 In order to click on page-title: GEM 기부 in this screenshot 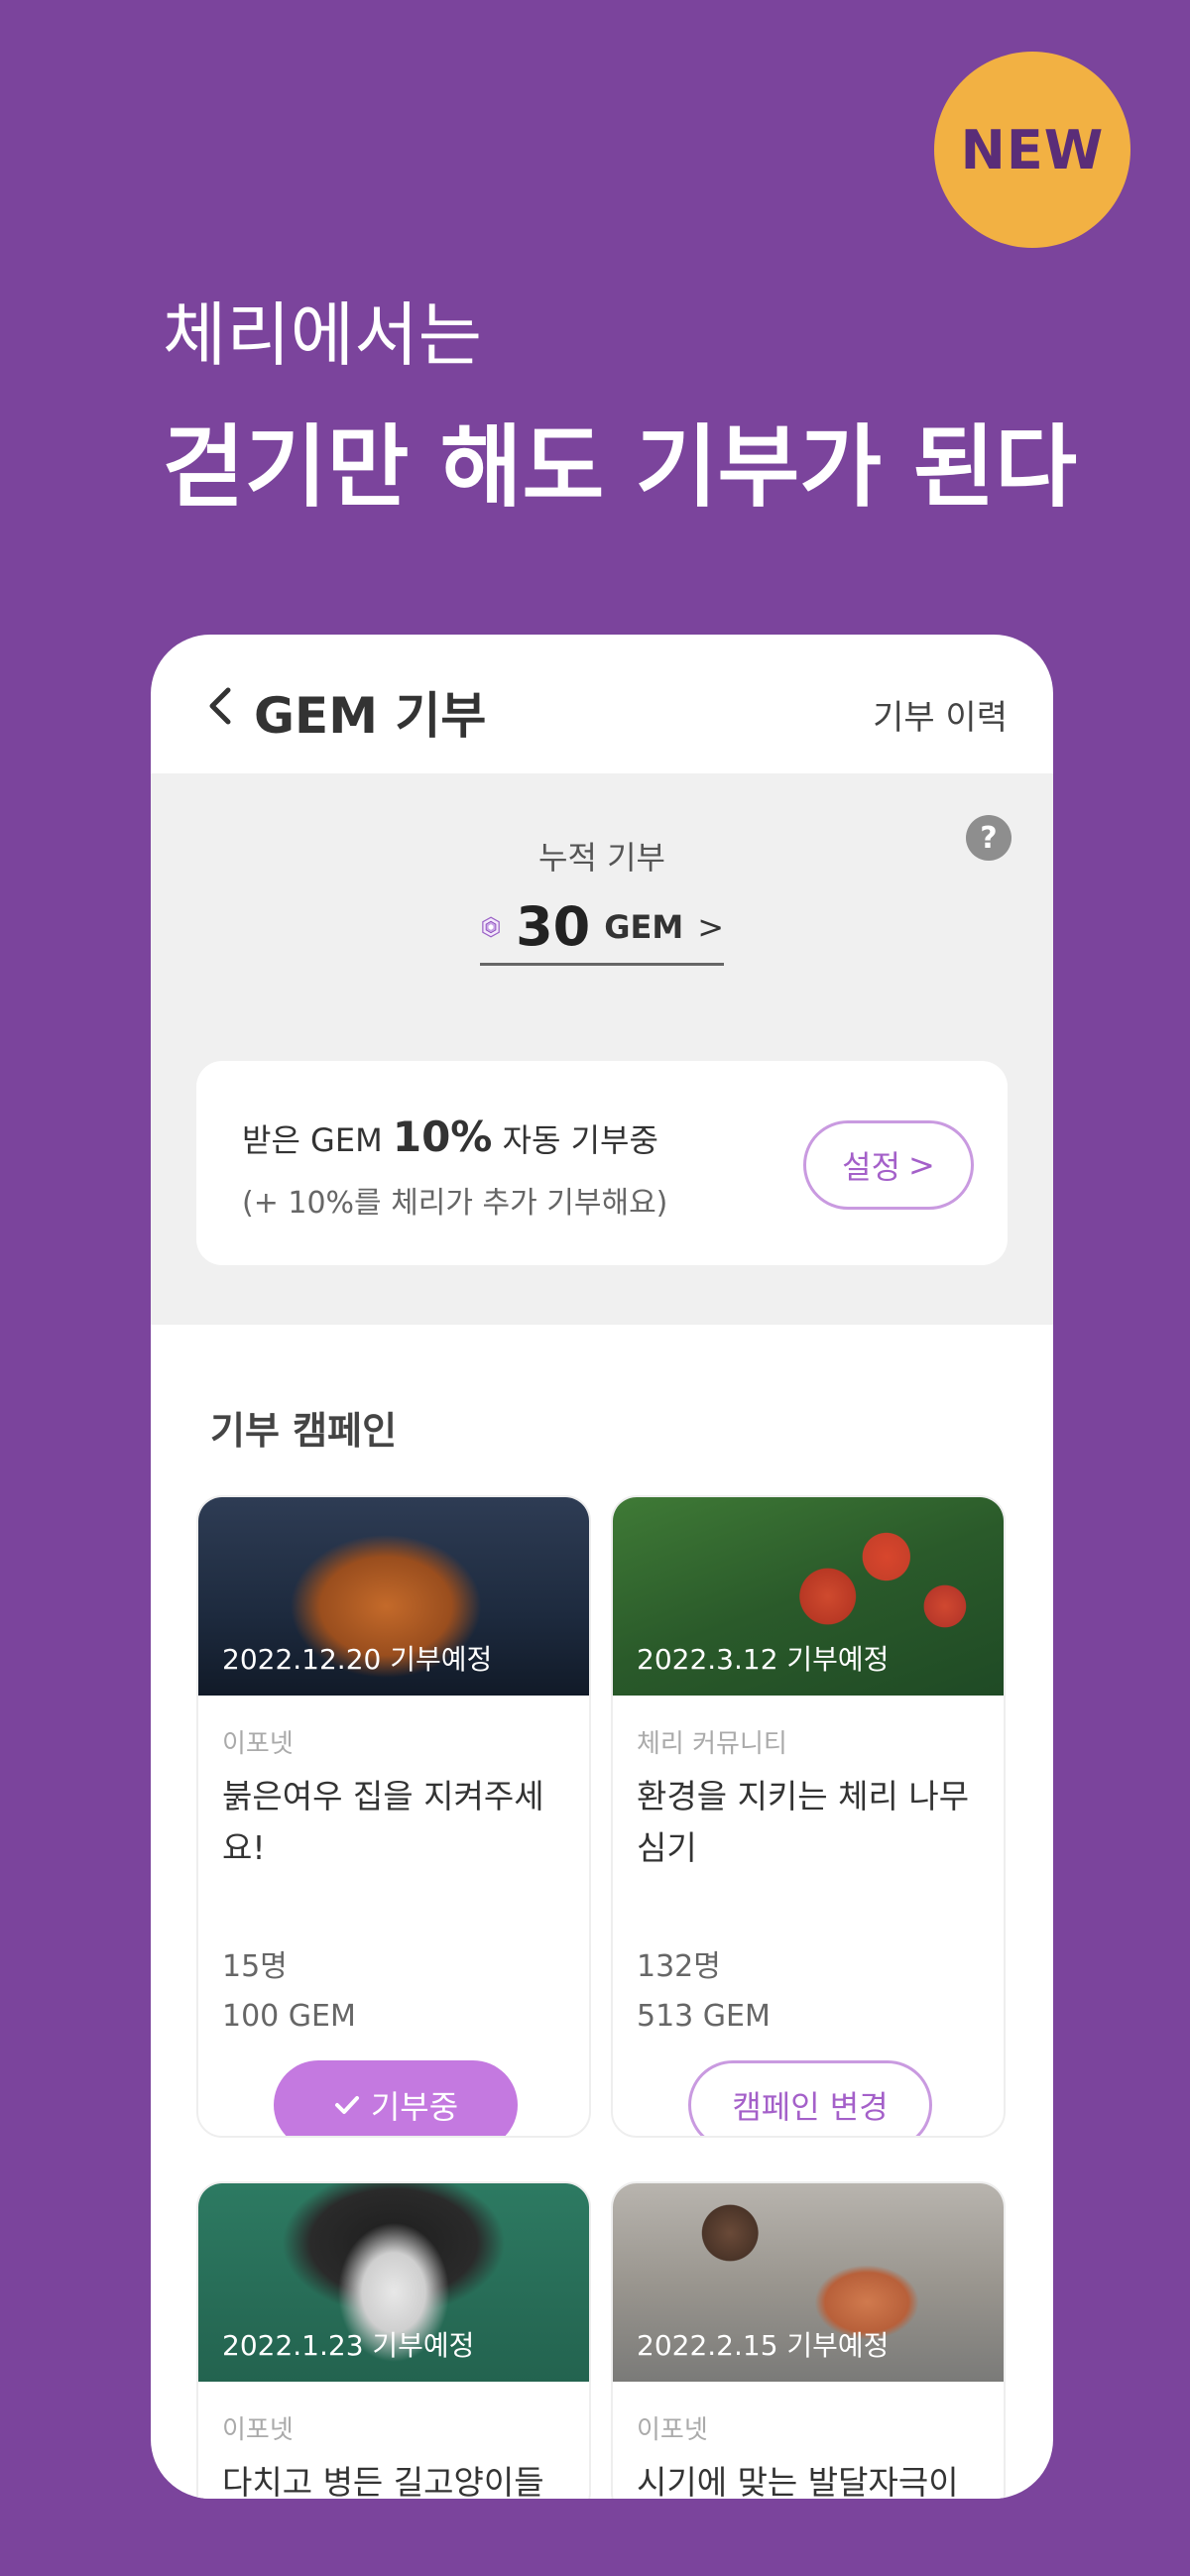, I will do `click(370, 716)`.